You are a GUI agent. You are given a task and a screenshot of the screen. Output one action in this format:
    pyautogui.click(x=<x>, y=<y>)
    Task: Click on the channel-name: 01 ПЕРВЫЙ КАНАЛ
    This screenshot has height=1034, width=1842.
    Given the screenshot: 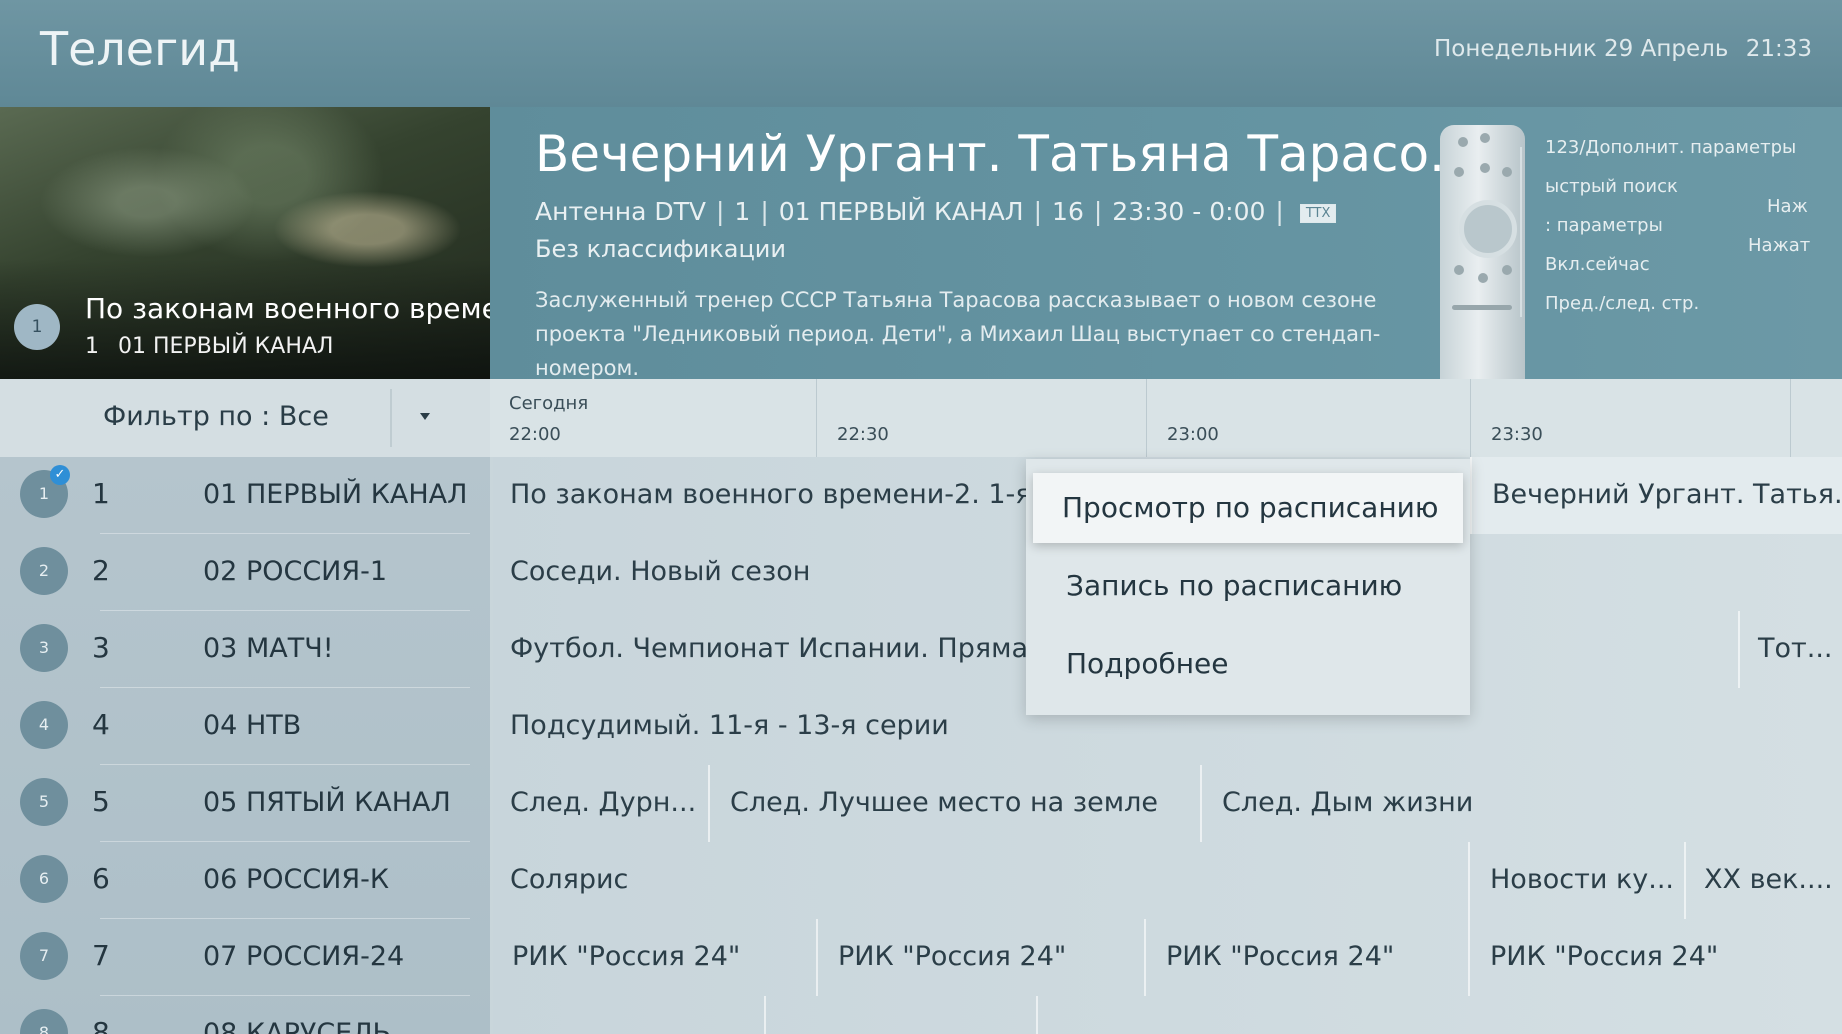 What is the action you would take?
    pyautogui.click(x=335, y=494)
    